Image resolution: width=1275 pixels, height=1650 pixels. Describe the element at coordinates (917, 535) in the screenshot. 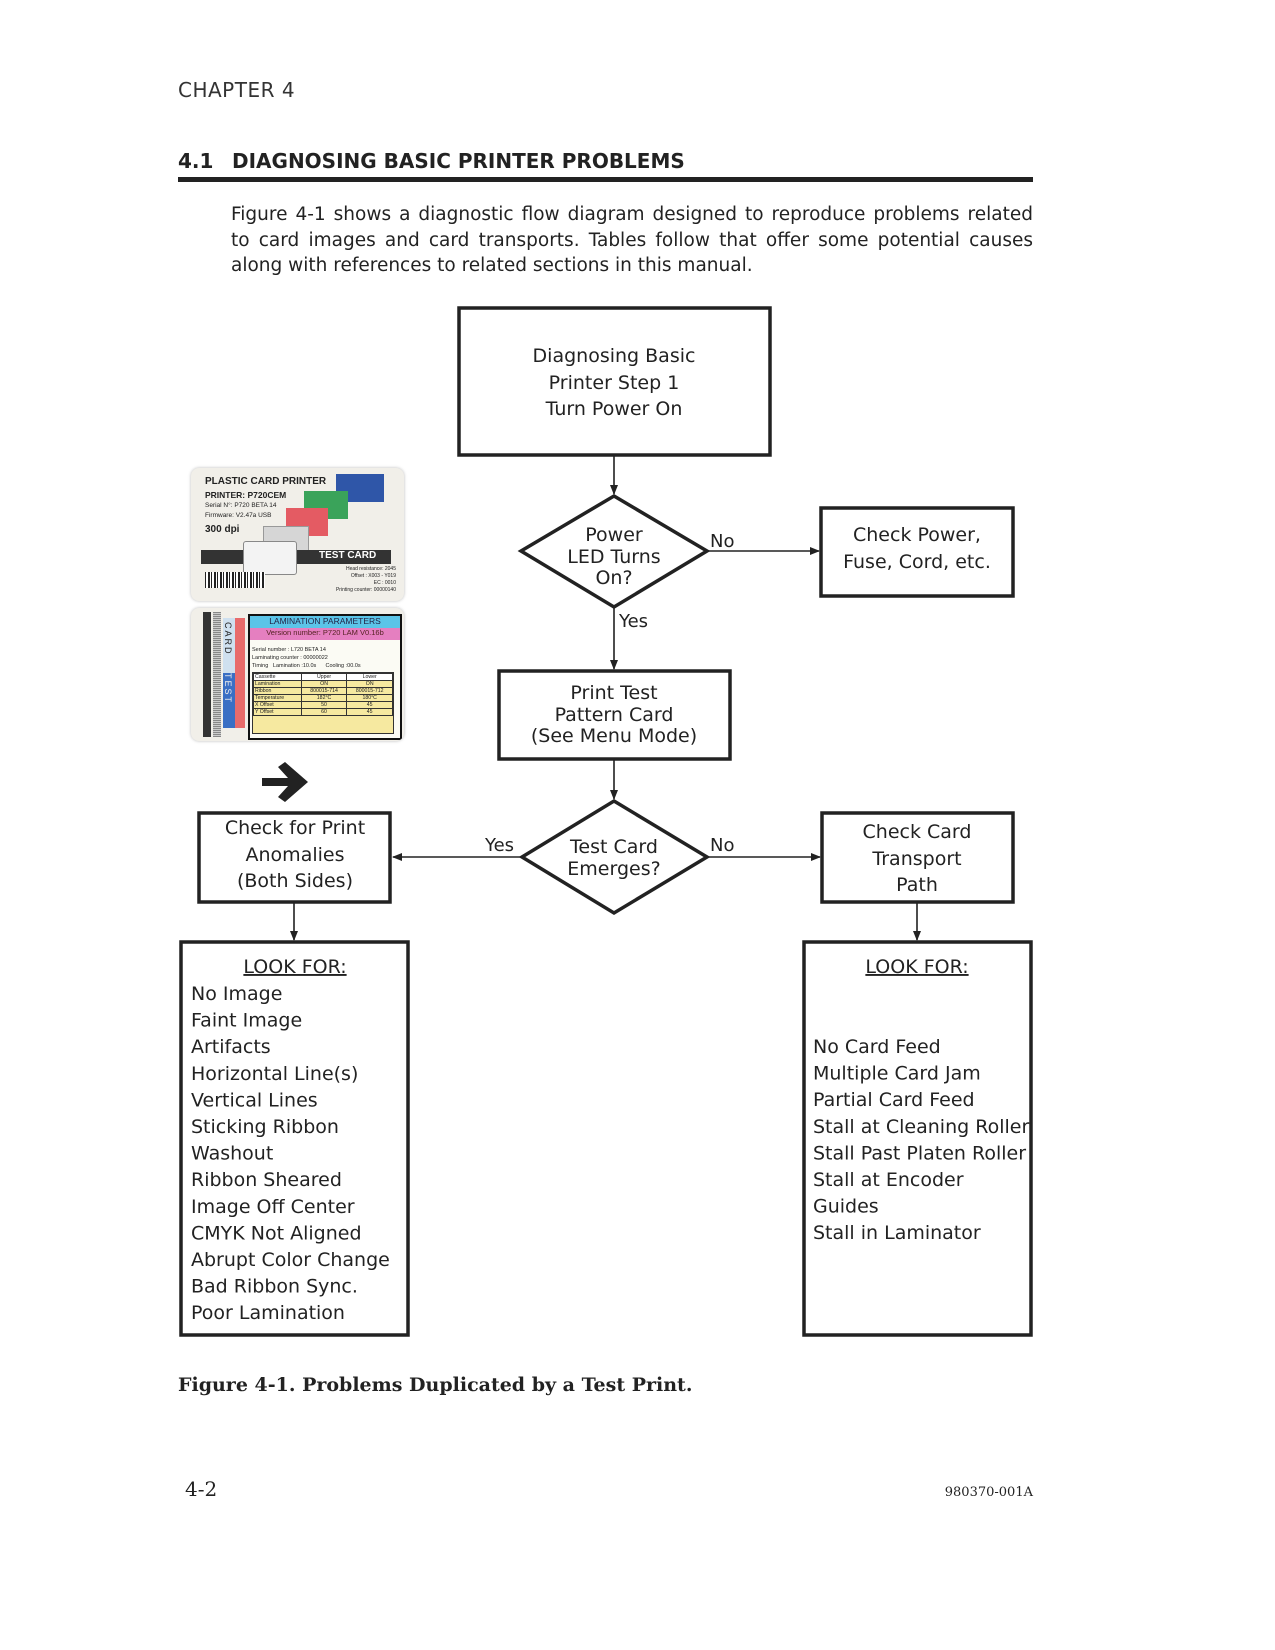

I see `check-power-line: Check Power,` at that location.